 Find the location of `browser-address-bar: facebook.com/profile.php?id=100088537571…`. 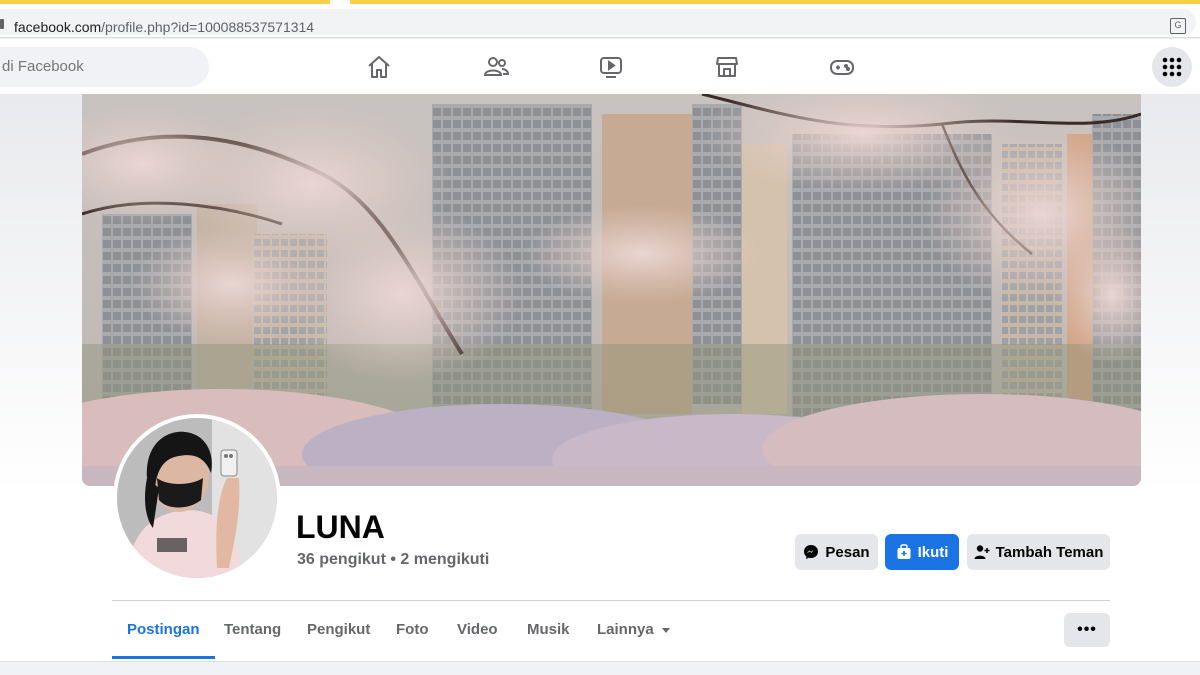

browser-address-bar: facebook.com/profile.php?id=100088537571… is located at coordinates (600, 22).